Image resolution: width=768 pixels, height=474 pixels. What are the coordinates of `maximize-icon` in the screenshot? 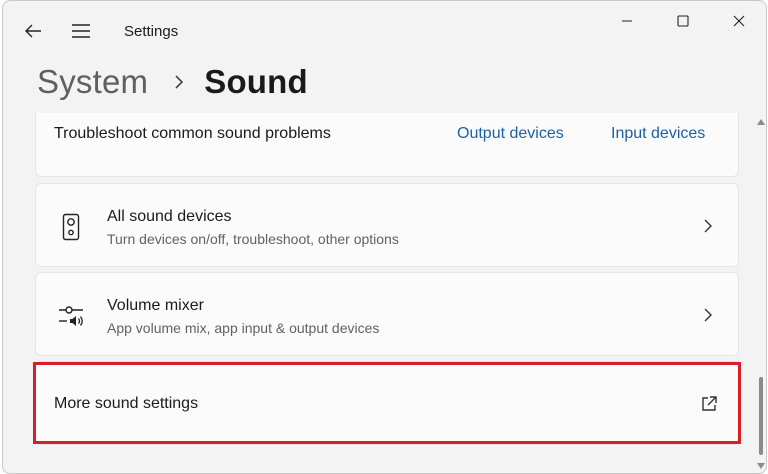 It's located at (683, 21).